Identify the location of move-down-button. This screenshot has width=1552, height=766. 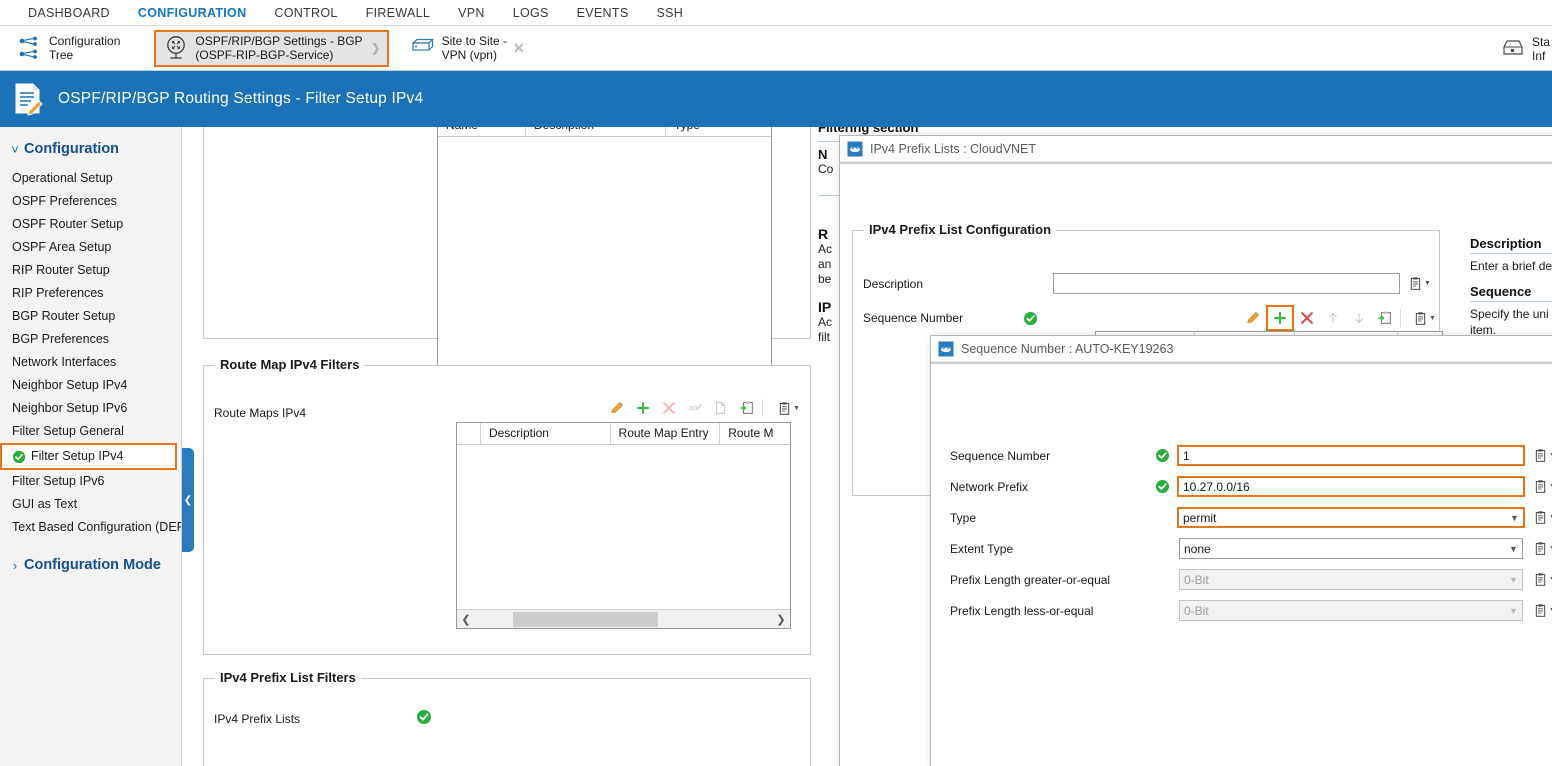
(1359, 318).